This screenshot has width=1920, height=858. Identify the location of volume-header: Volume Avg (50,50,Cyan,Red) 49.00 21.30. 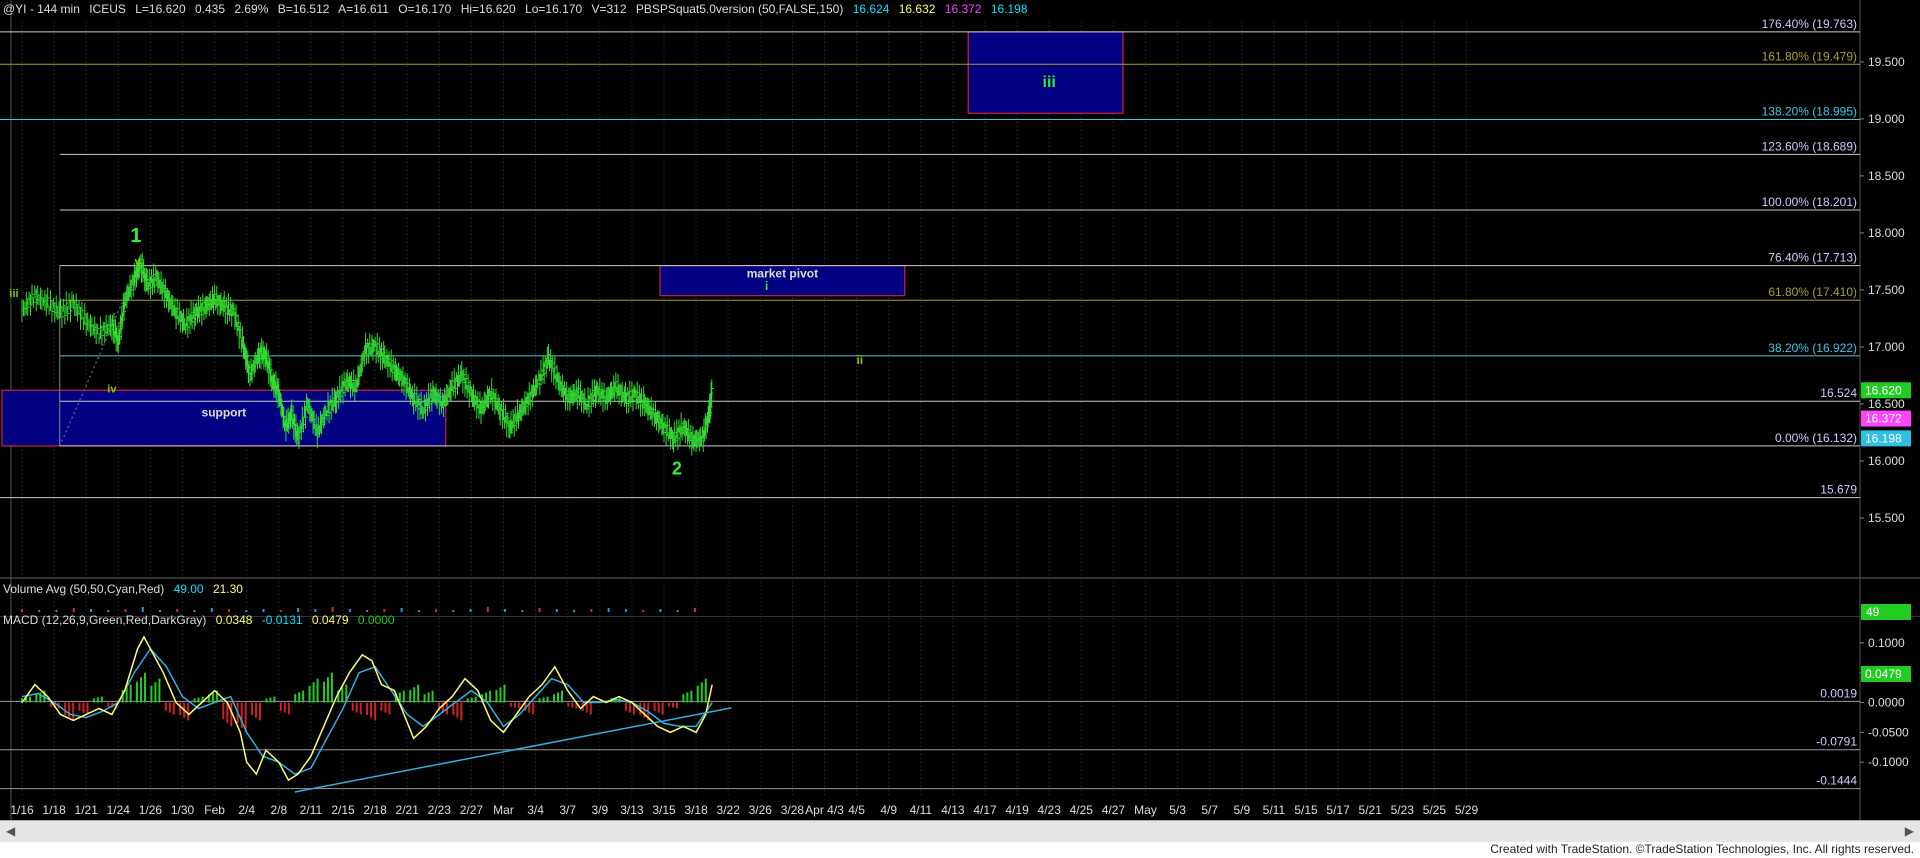
(126, 589).